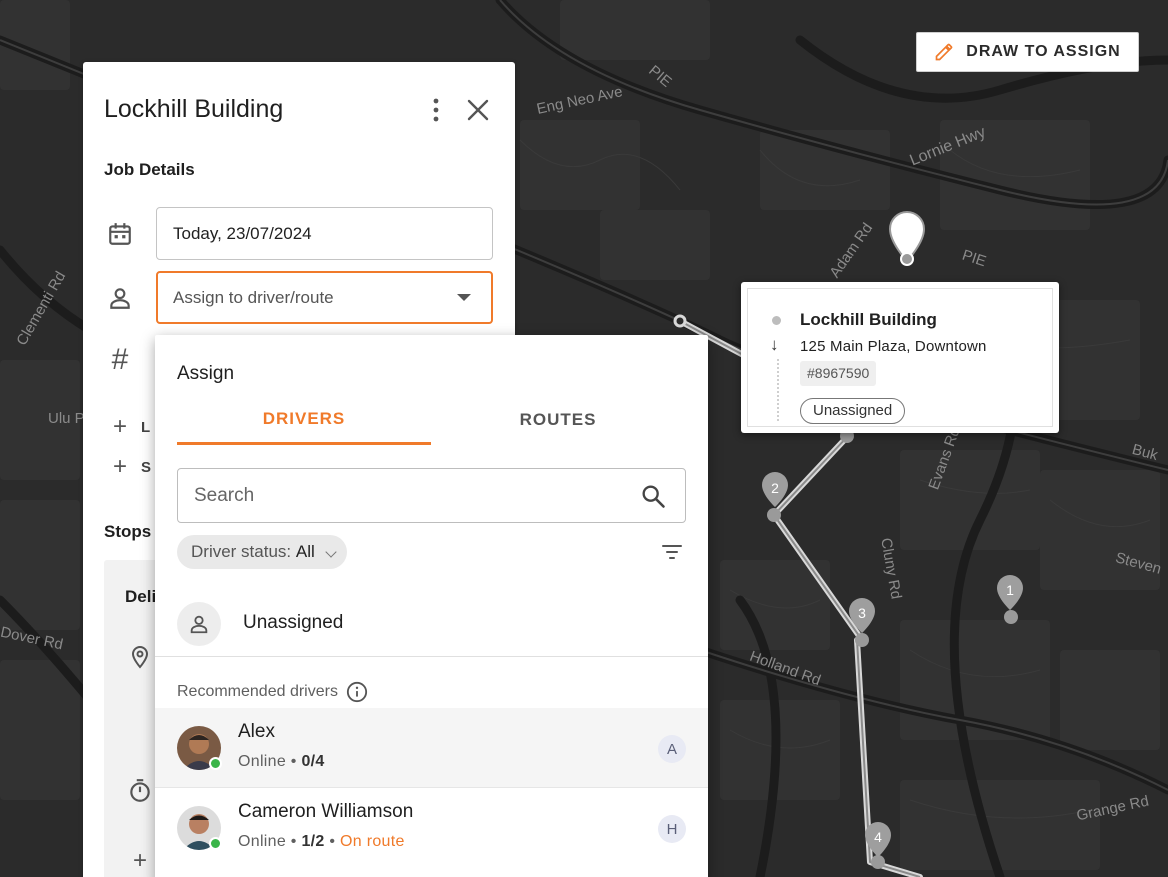 The width and height of the screenshot is (1168, 877). Describe the element at coordinates (436, 110) in the screenshot. I see `more-vert-icon` at that location.